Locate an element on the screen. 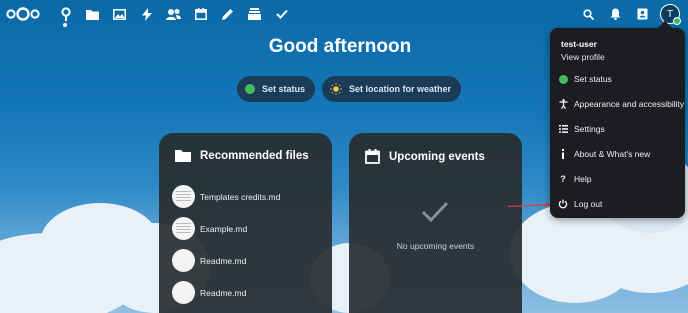 The image size is (688, 313). address-book-icon is located at coordinates (642, 14).